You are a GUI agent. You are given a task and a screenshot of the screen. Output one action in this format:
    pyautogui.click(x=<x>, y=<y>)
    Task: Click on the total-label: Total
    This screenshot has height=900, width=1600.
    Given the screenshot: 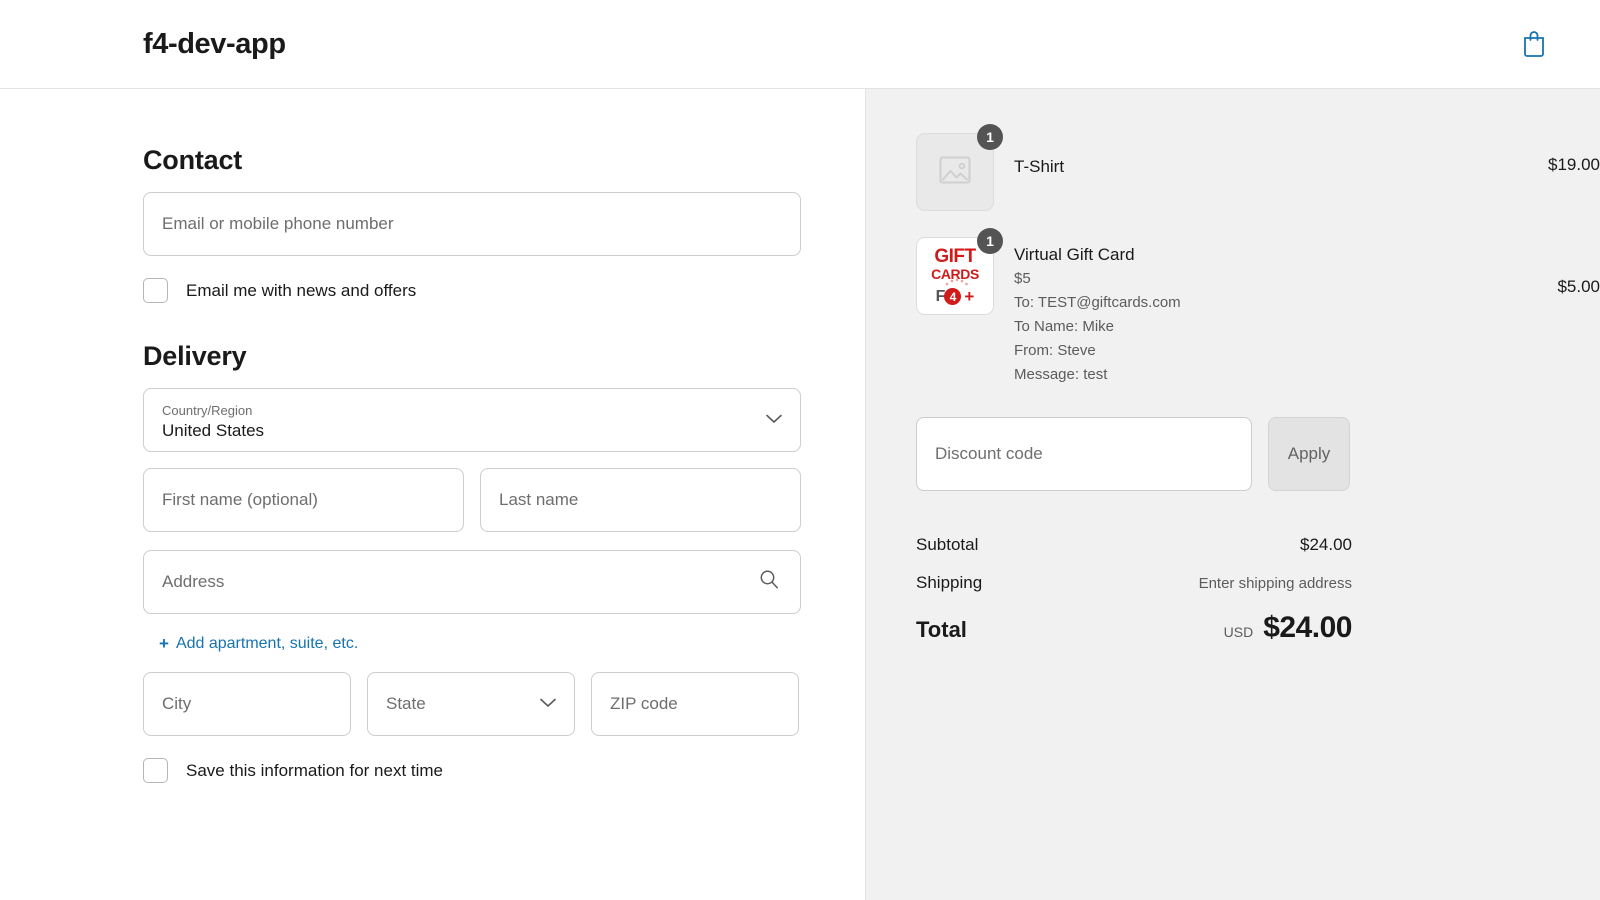 What is the action you would take?
    pyautogui.click(x=941, y=629)
    